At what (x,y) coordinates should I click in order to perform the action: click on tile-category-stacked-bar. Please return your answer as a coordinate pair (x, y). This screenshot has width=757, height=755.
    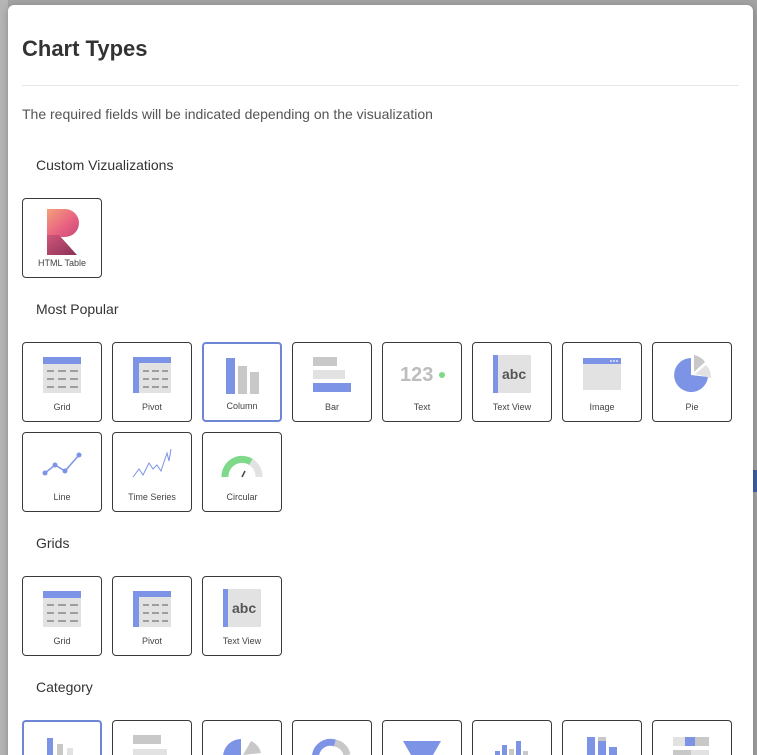
    Looking at the image, I should click on (692, 737).